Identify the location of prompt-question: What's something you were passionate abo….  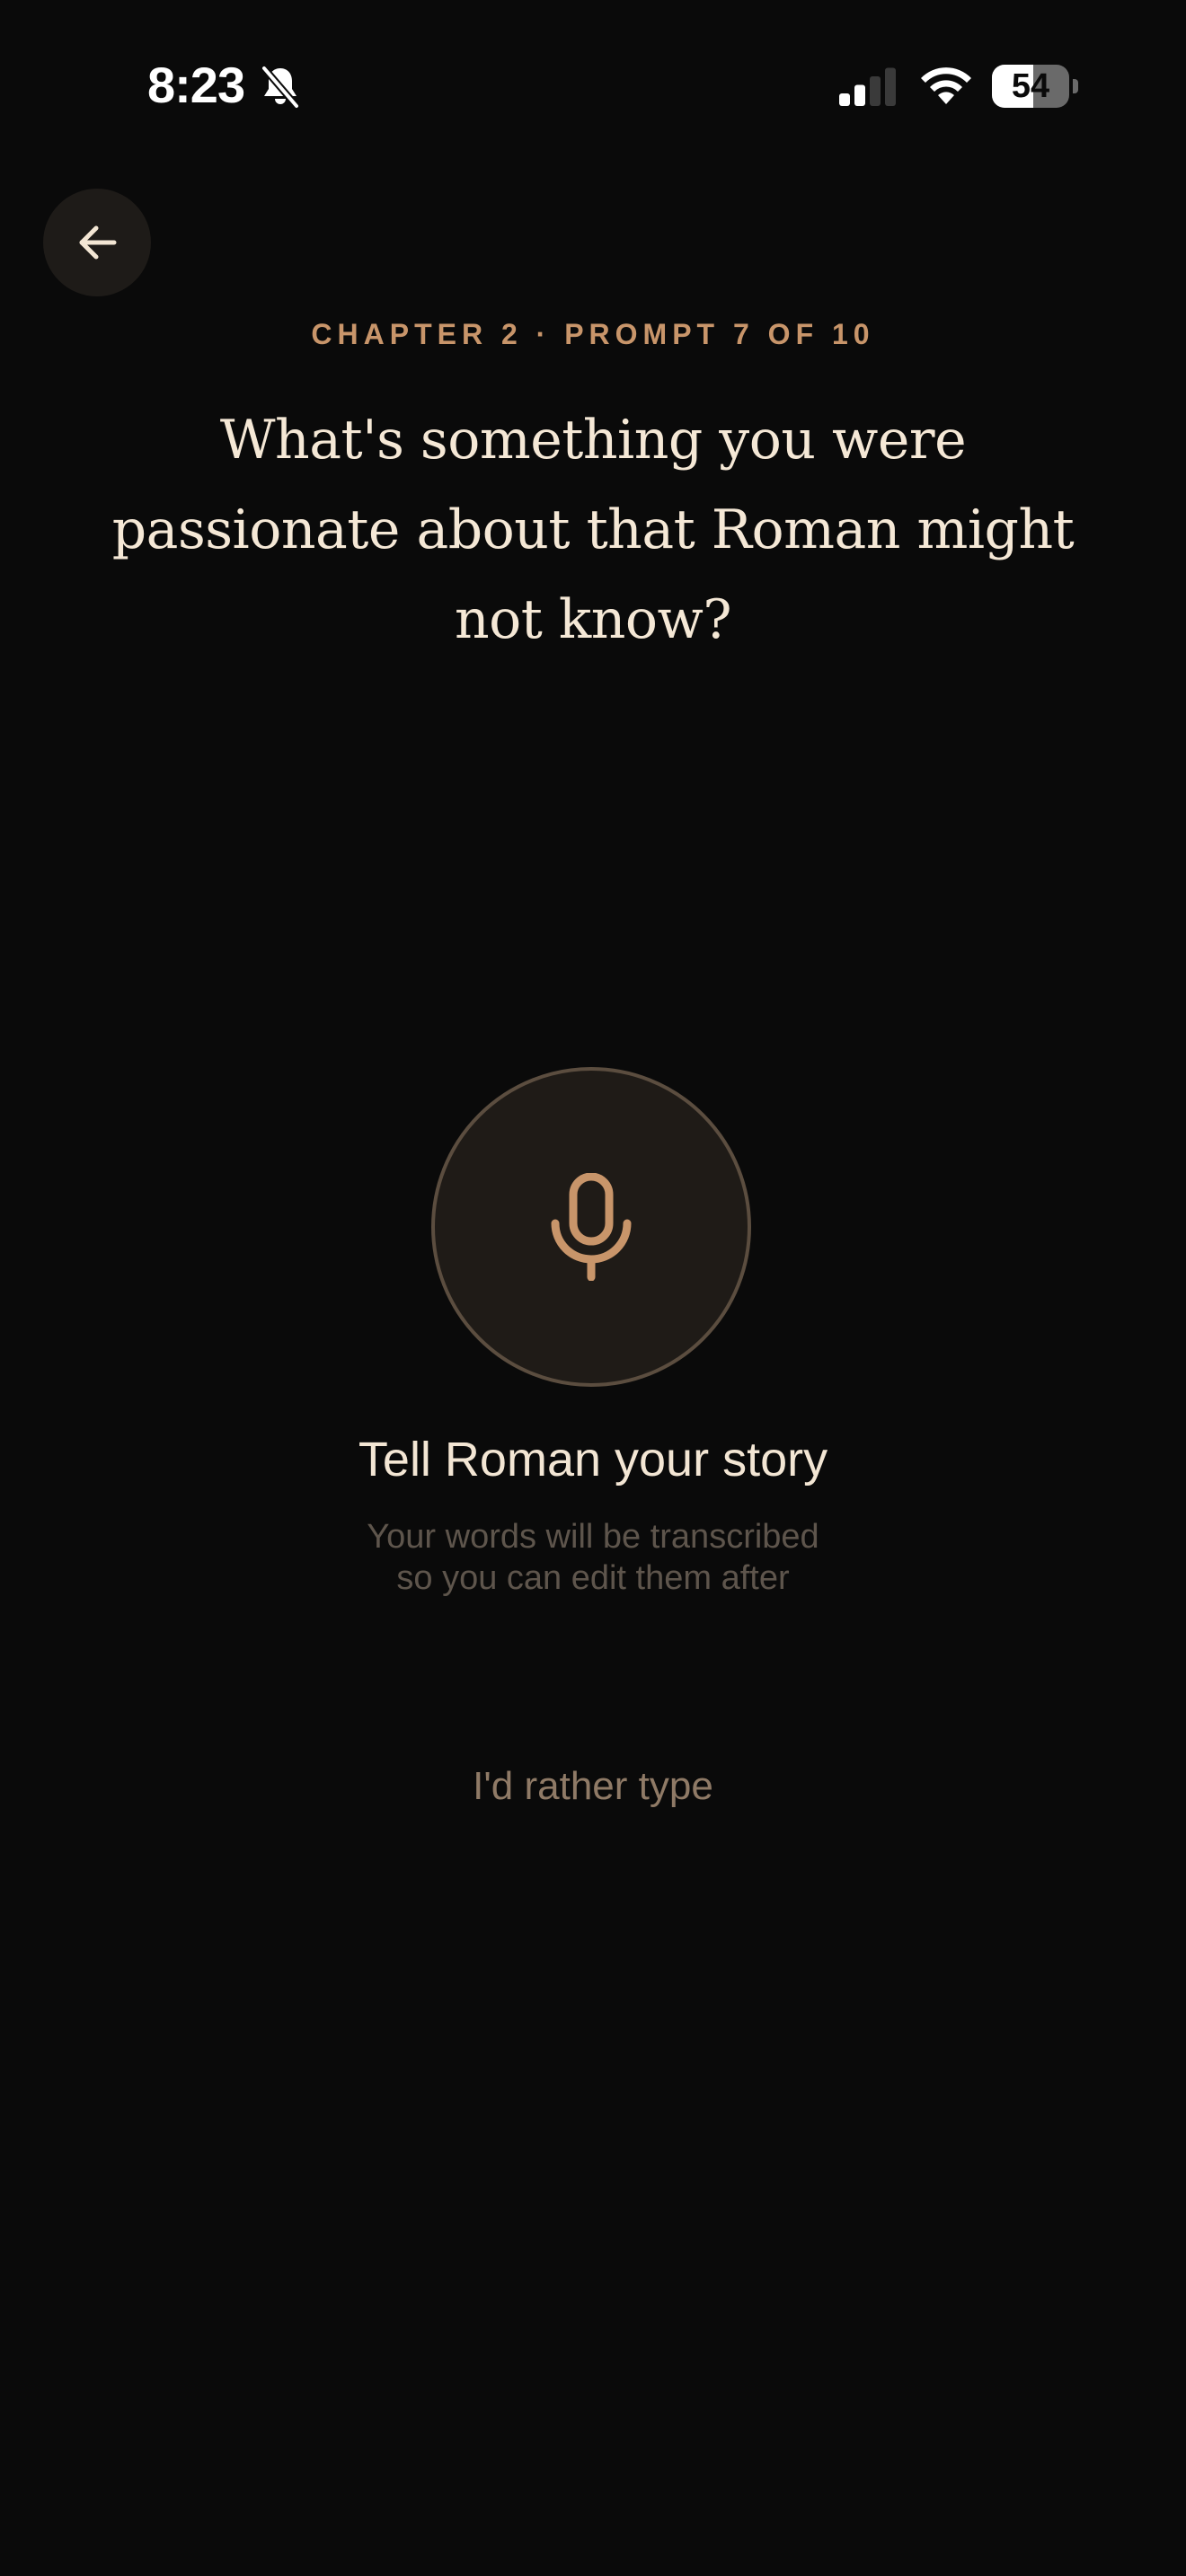
(593, 530).